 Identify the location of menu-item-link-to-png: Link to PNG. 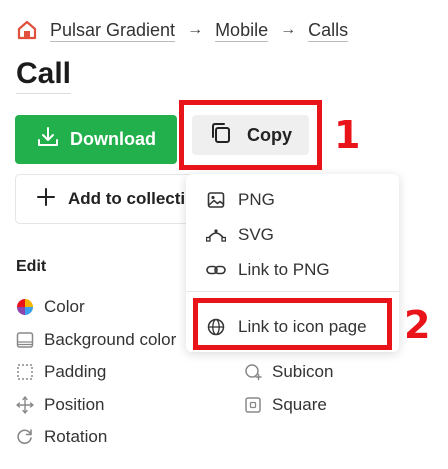
(268, 270).